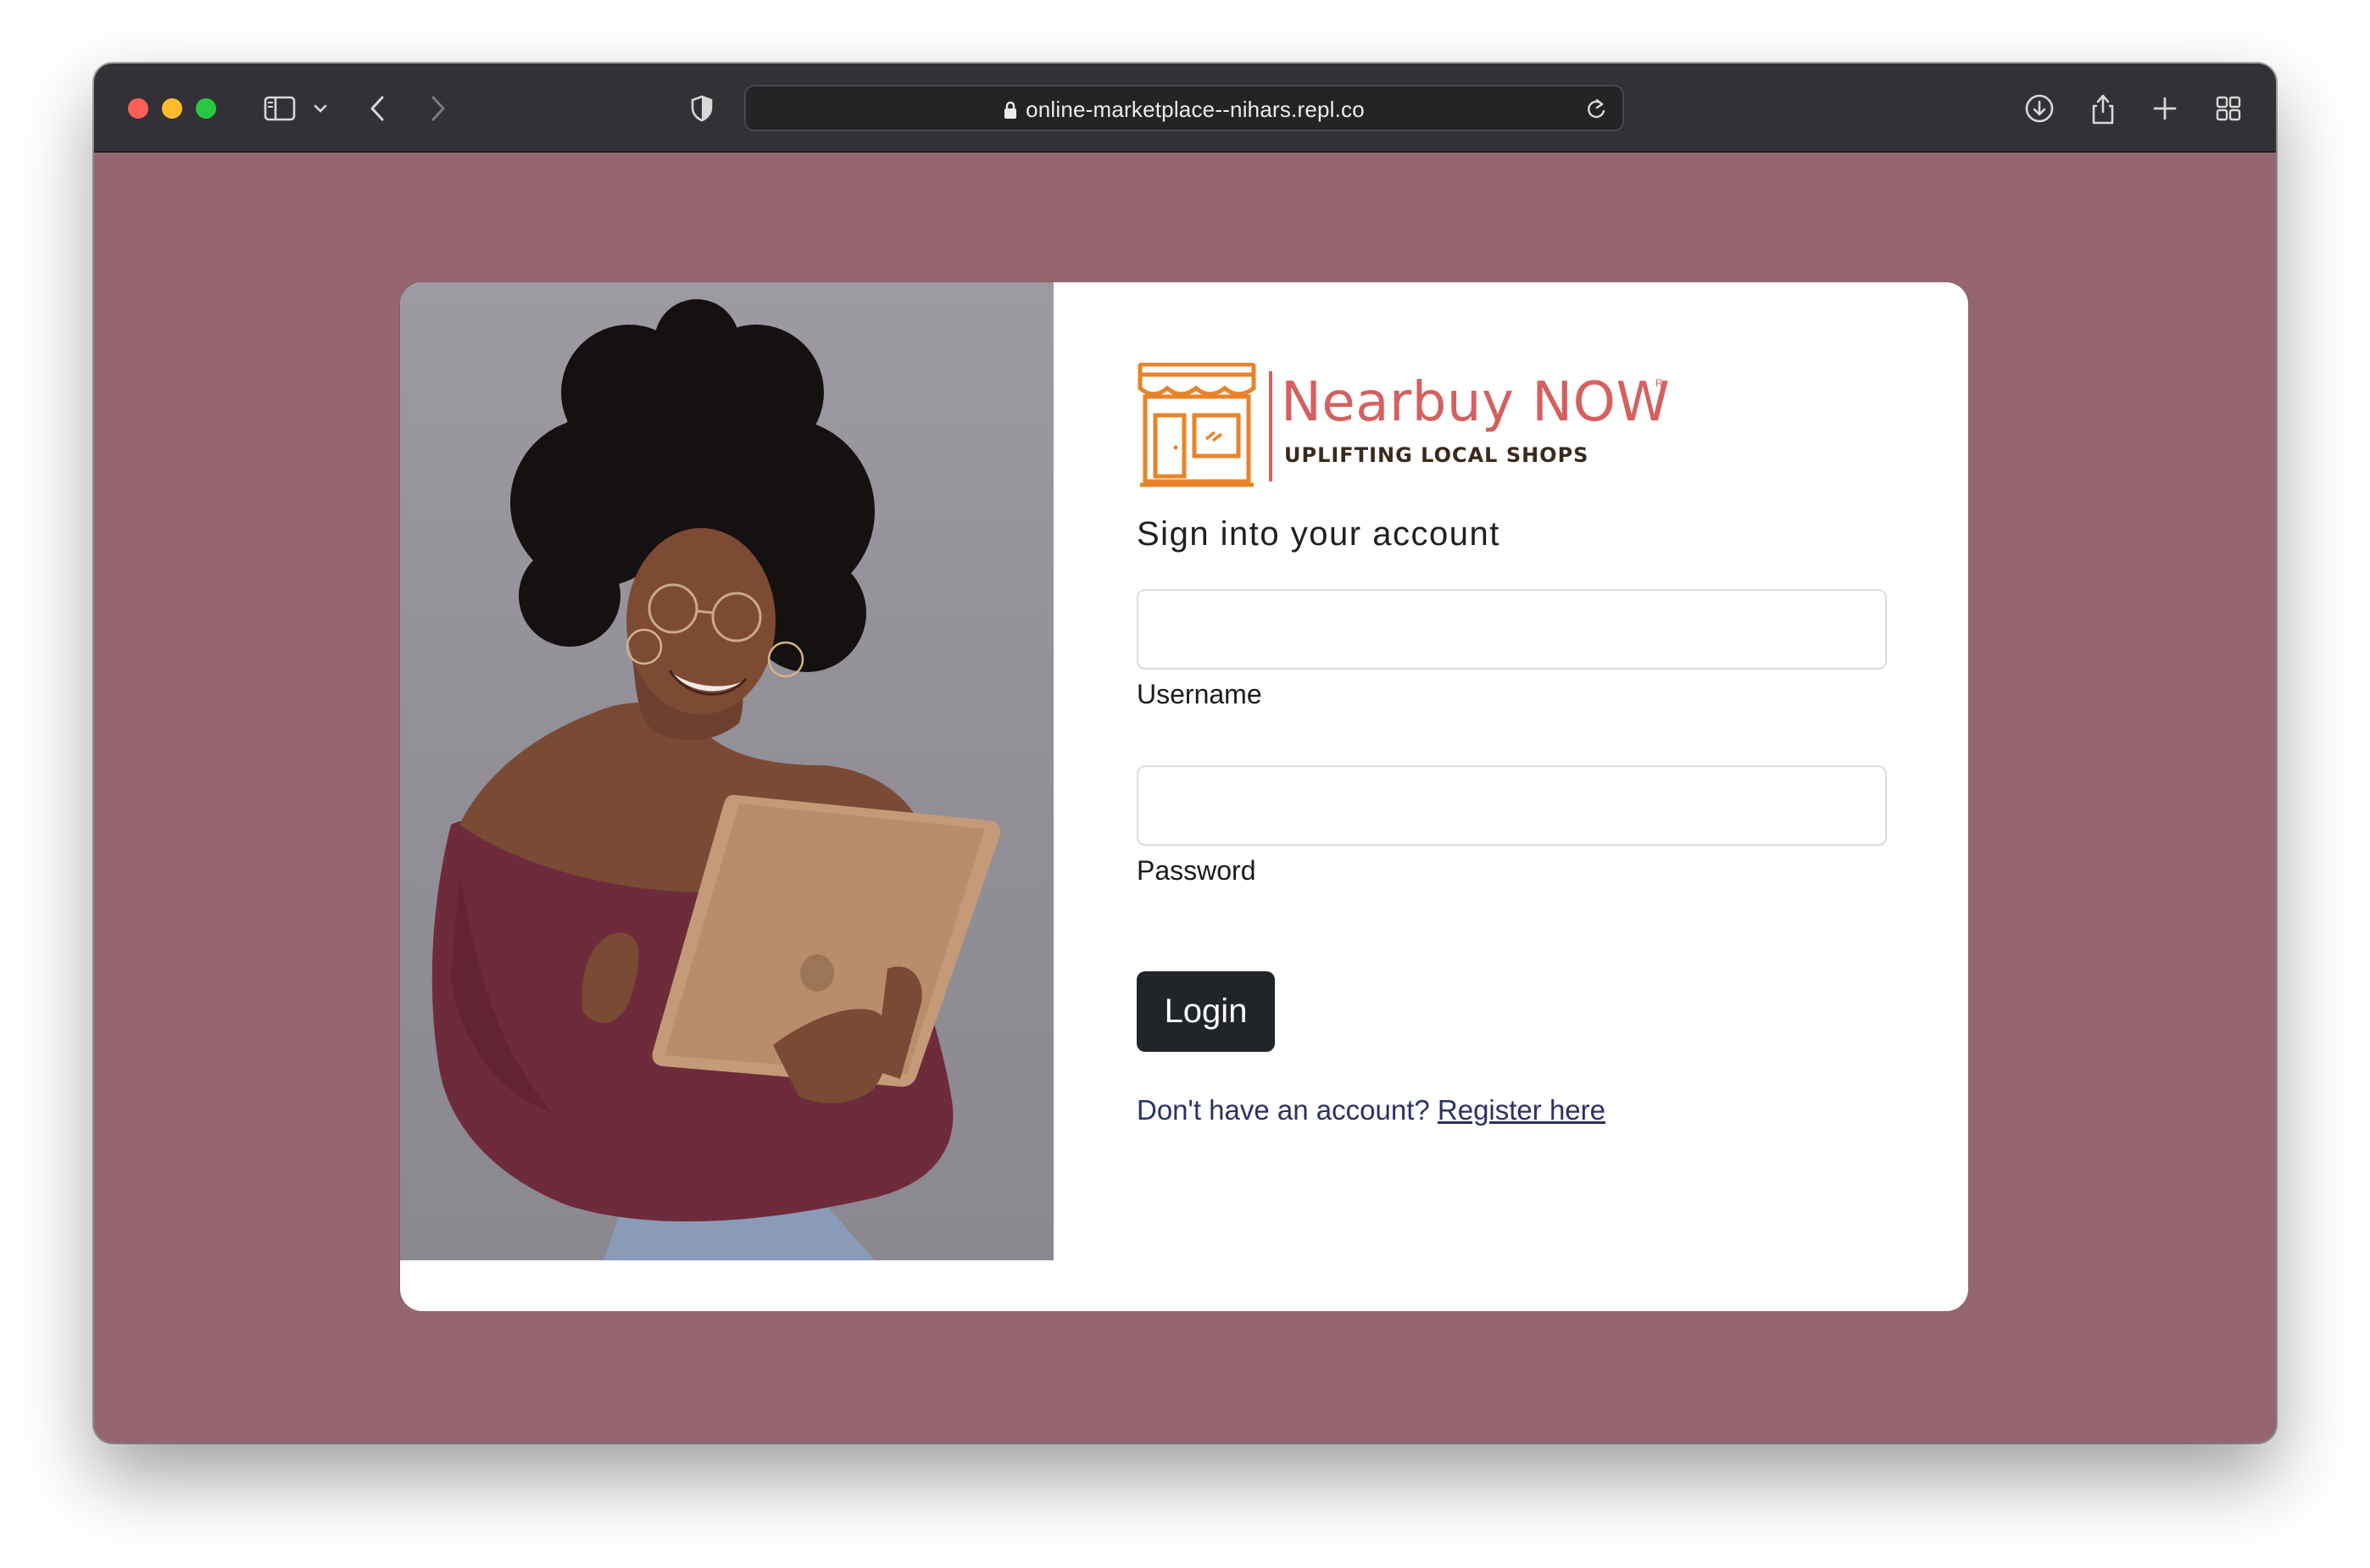 This screenshot has height=1568, width=2370. Describe the element at coordinates (1196, 870) in the screenshot. I see `password-label: Password` at that location.